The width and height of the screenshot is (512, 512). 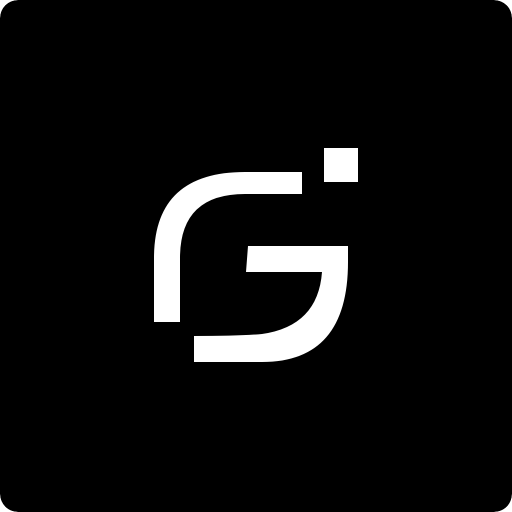 What do you see at coordinates (341, 165) in the screenshot?
I see `logo-square-dot` at bounding box center [341, 165].